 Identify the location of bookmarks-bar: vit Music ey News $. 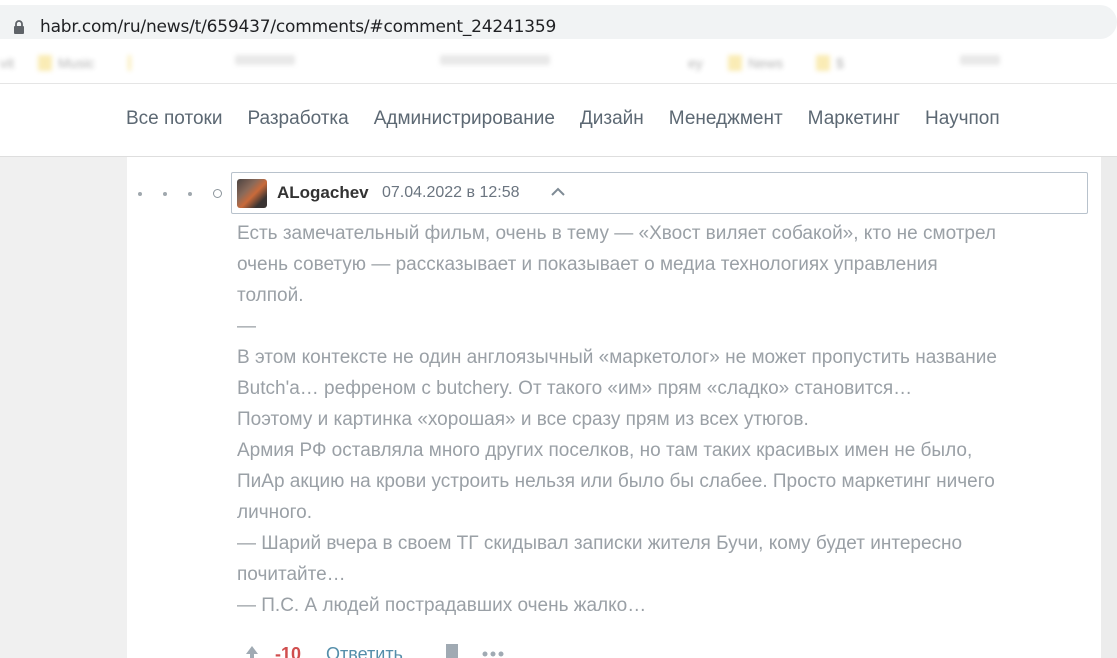
(558, 64).